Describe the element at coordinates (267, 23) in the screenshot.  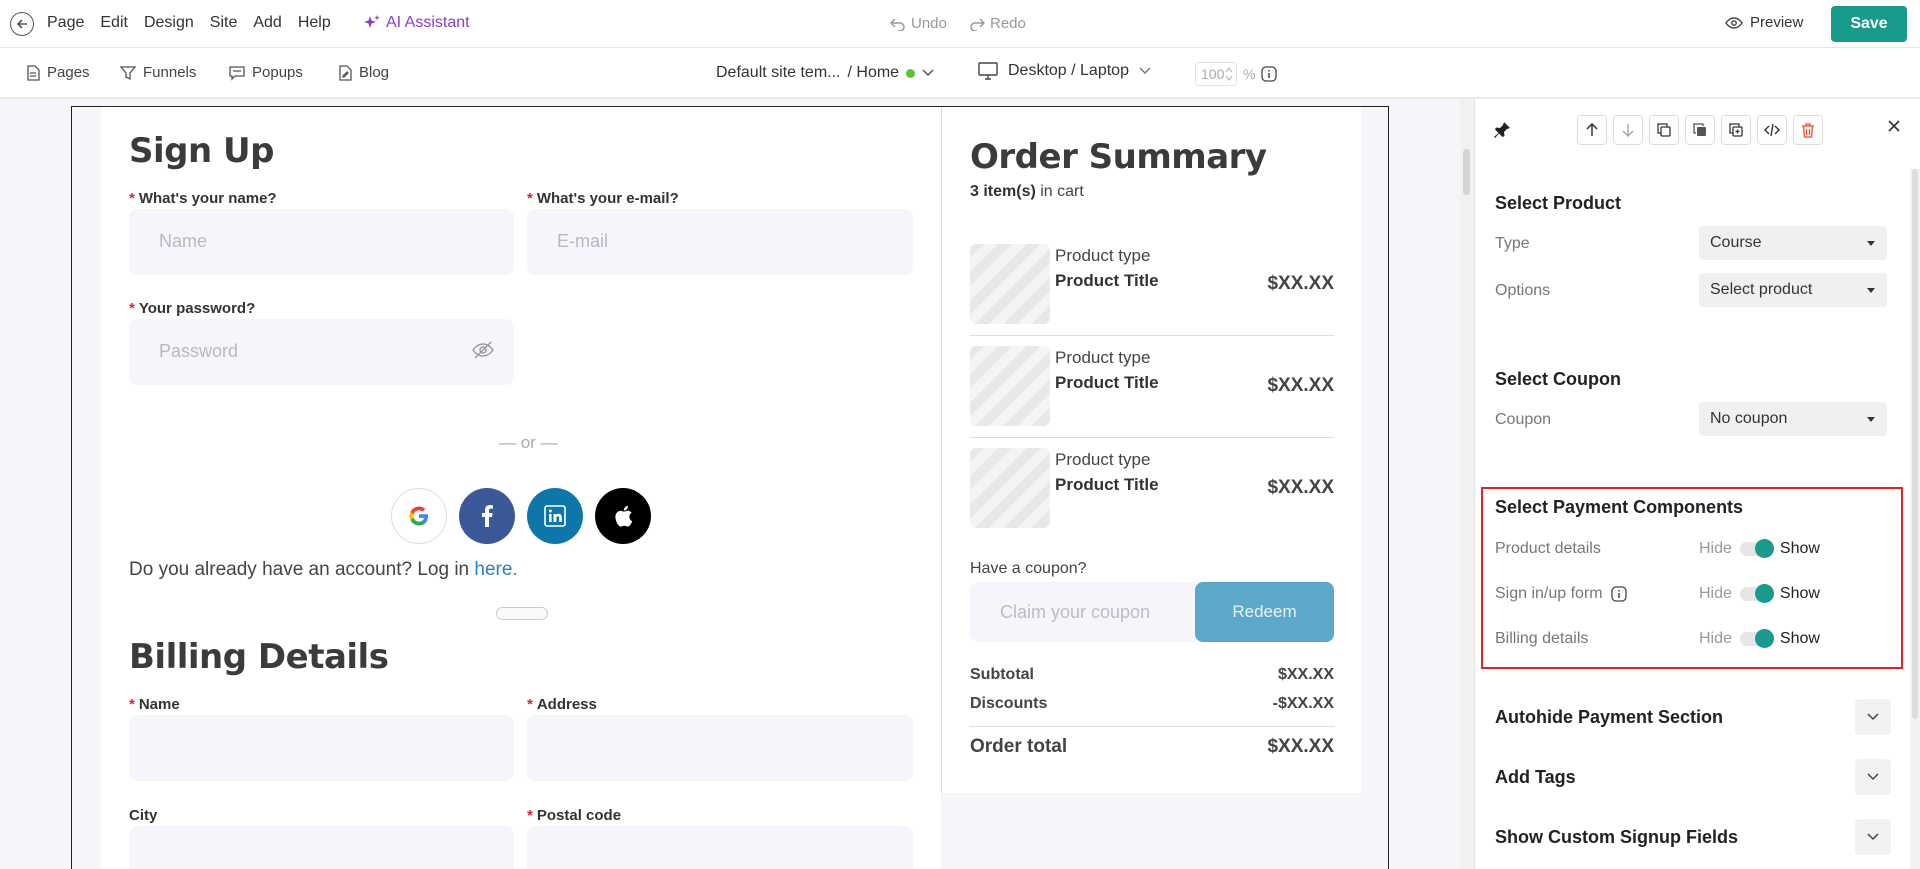
I see `menu-add: Add` at that location.